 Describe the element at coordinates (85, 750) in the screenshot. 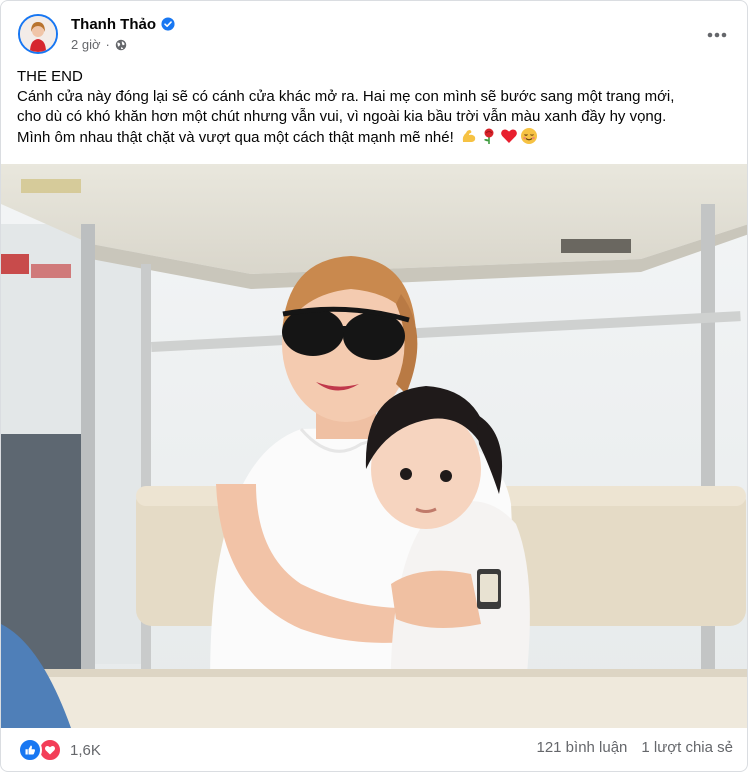

I see `reaction-count: 1,6K` at that location.